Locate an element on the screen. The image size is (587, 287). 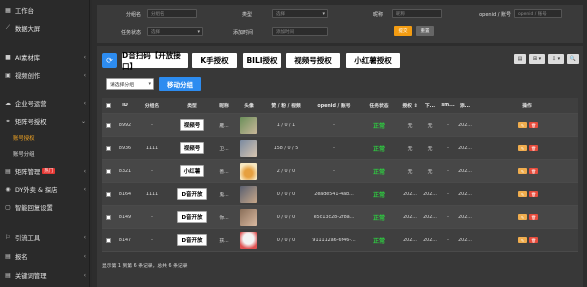
sidebar-item-label: 工作台 is located at coordinates (24, 11).